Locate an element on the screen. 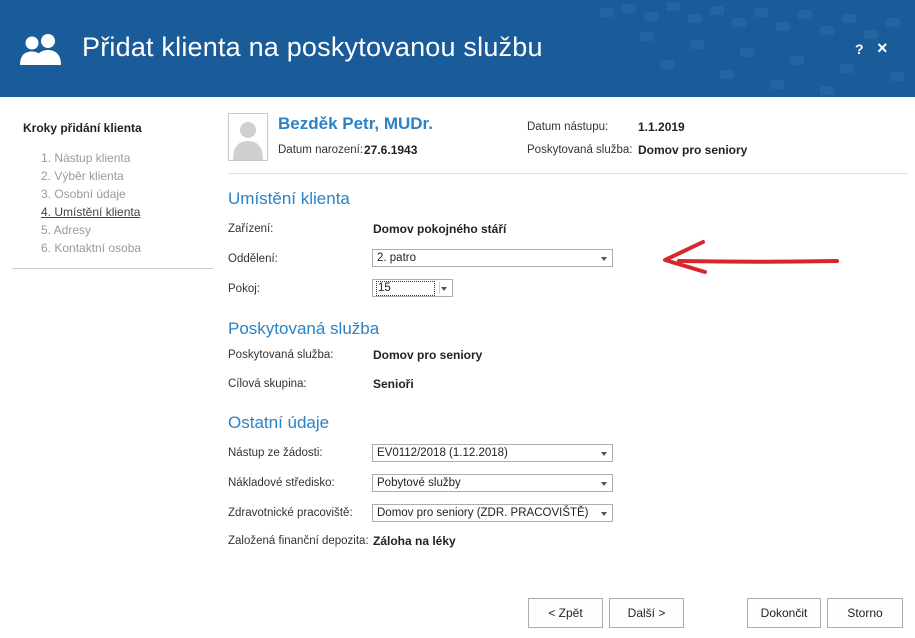  department-select-value: 2. patro is located at coordinates (396, 258).